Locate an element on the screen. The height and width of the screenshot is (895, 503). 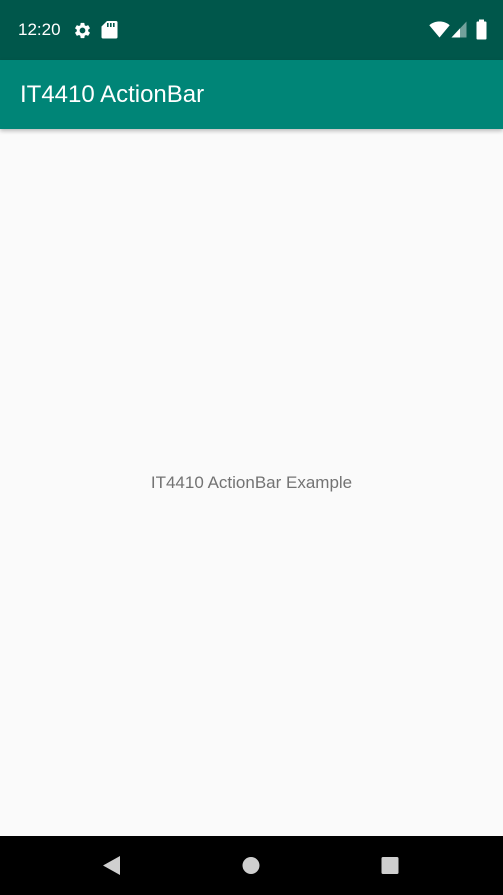
center-message: IT4410 ActionBar Example is located at coordinates (251, 482).